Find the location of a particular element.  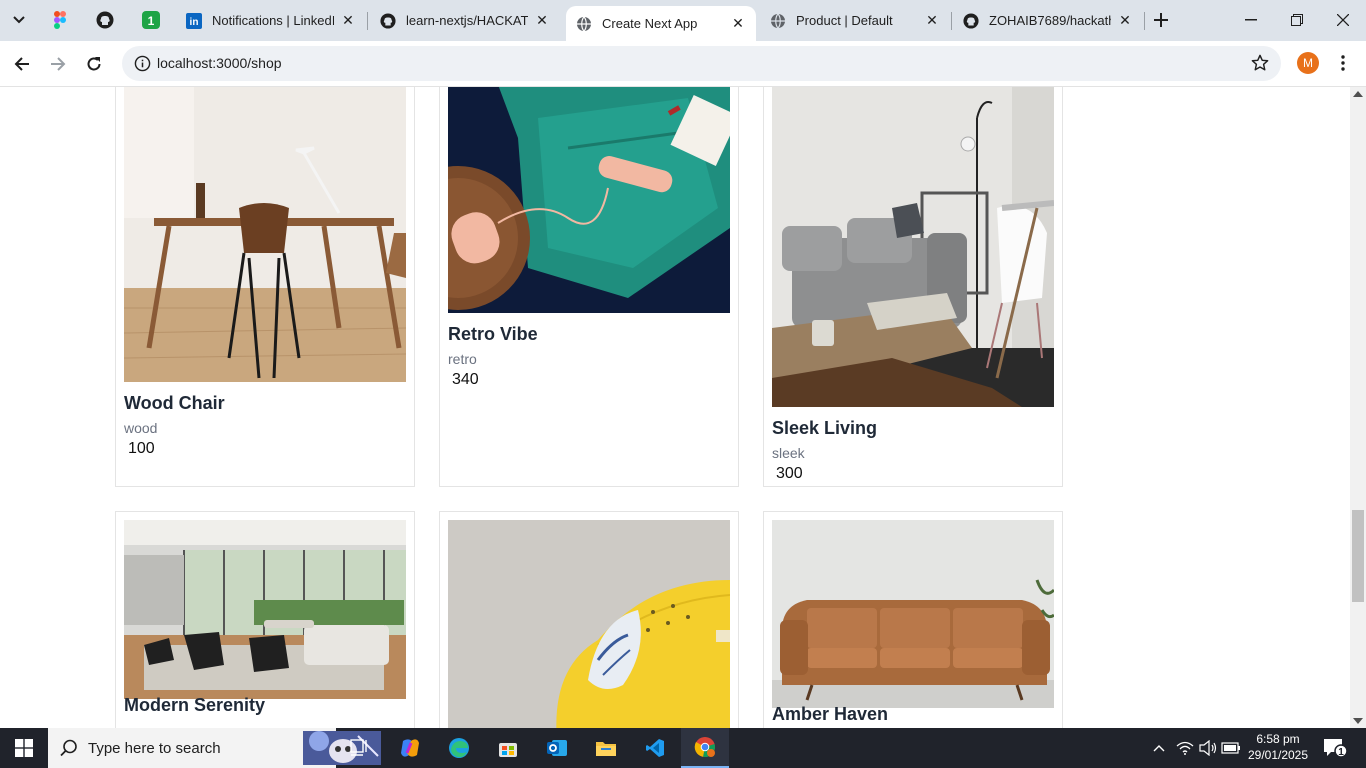

task-view-button is located at coordinates (360, 748).